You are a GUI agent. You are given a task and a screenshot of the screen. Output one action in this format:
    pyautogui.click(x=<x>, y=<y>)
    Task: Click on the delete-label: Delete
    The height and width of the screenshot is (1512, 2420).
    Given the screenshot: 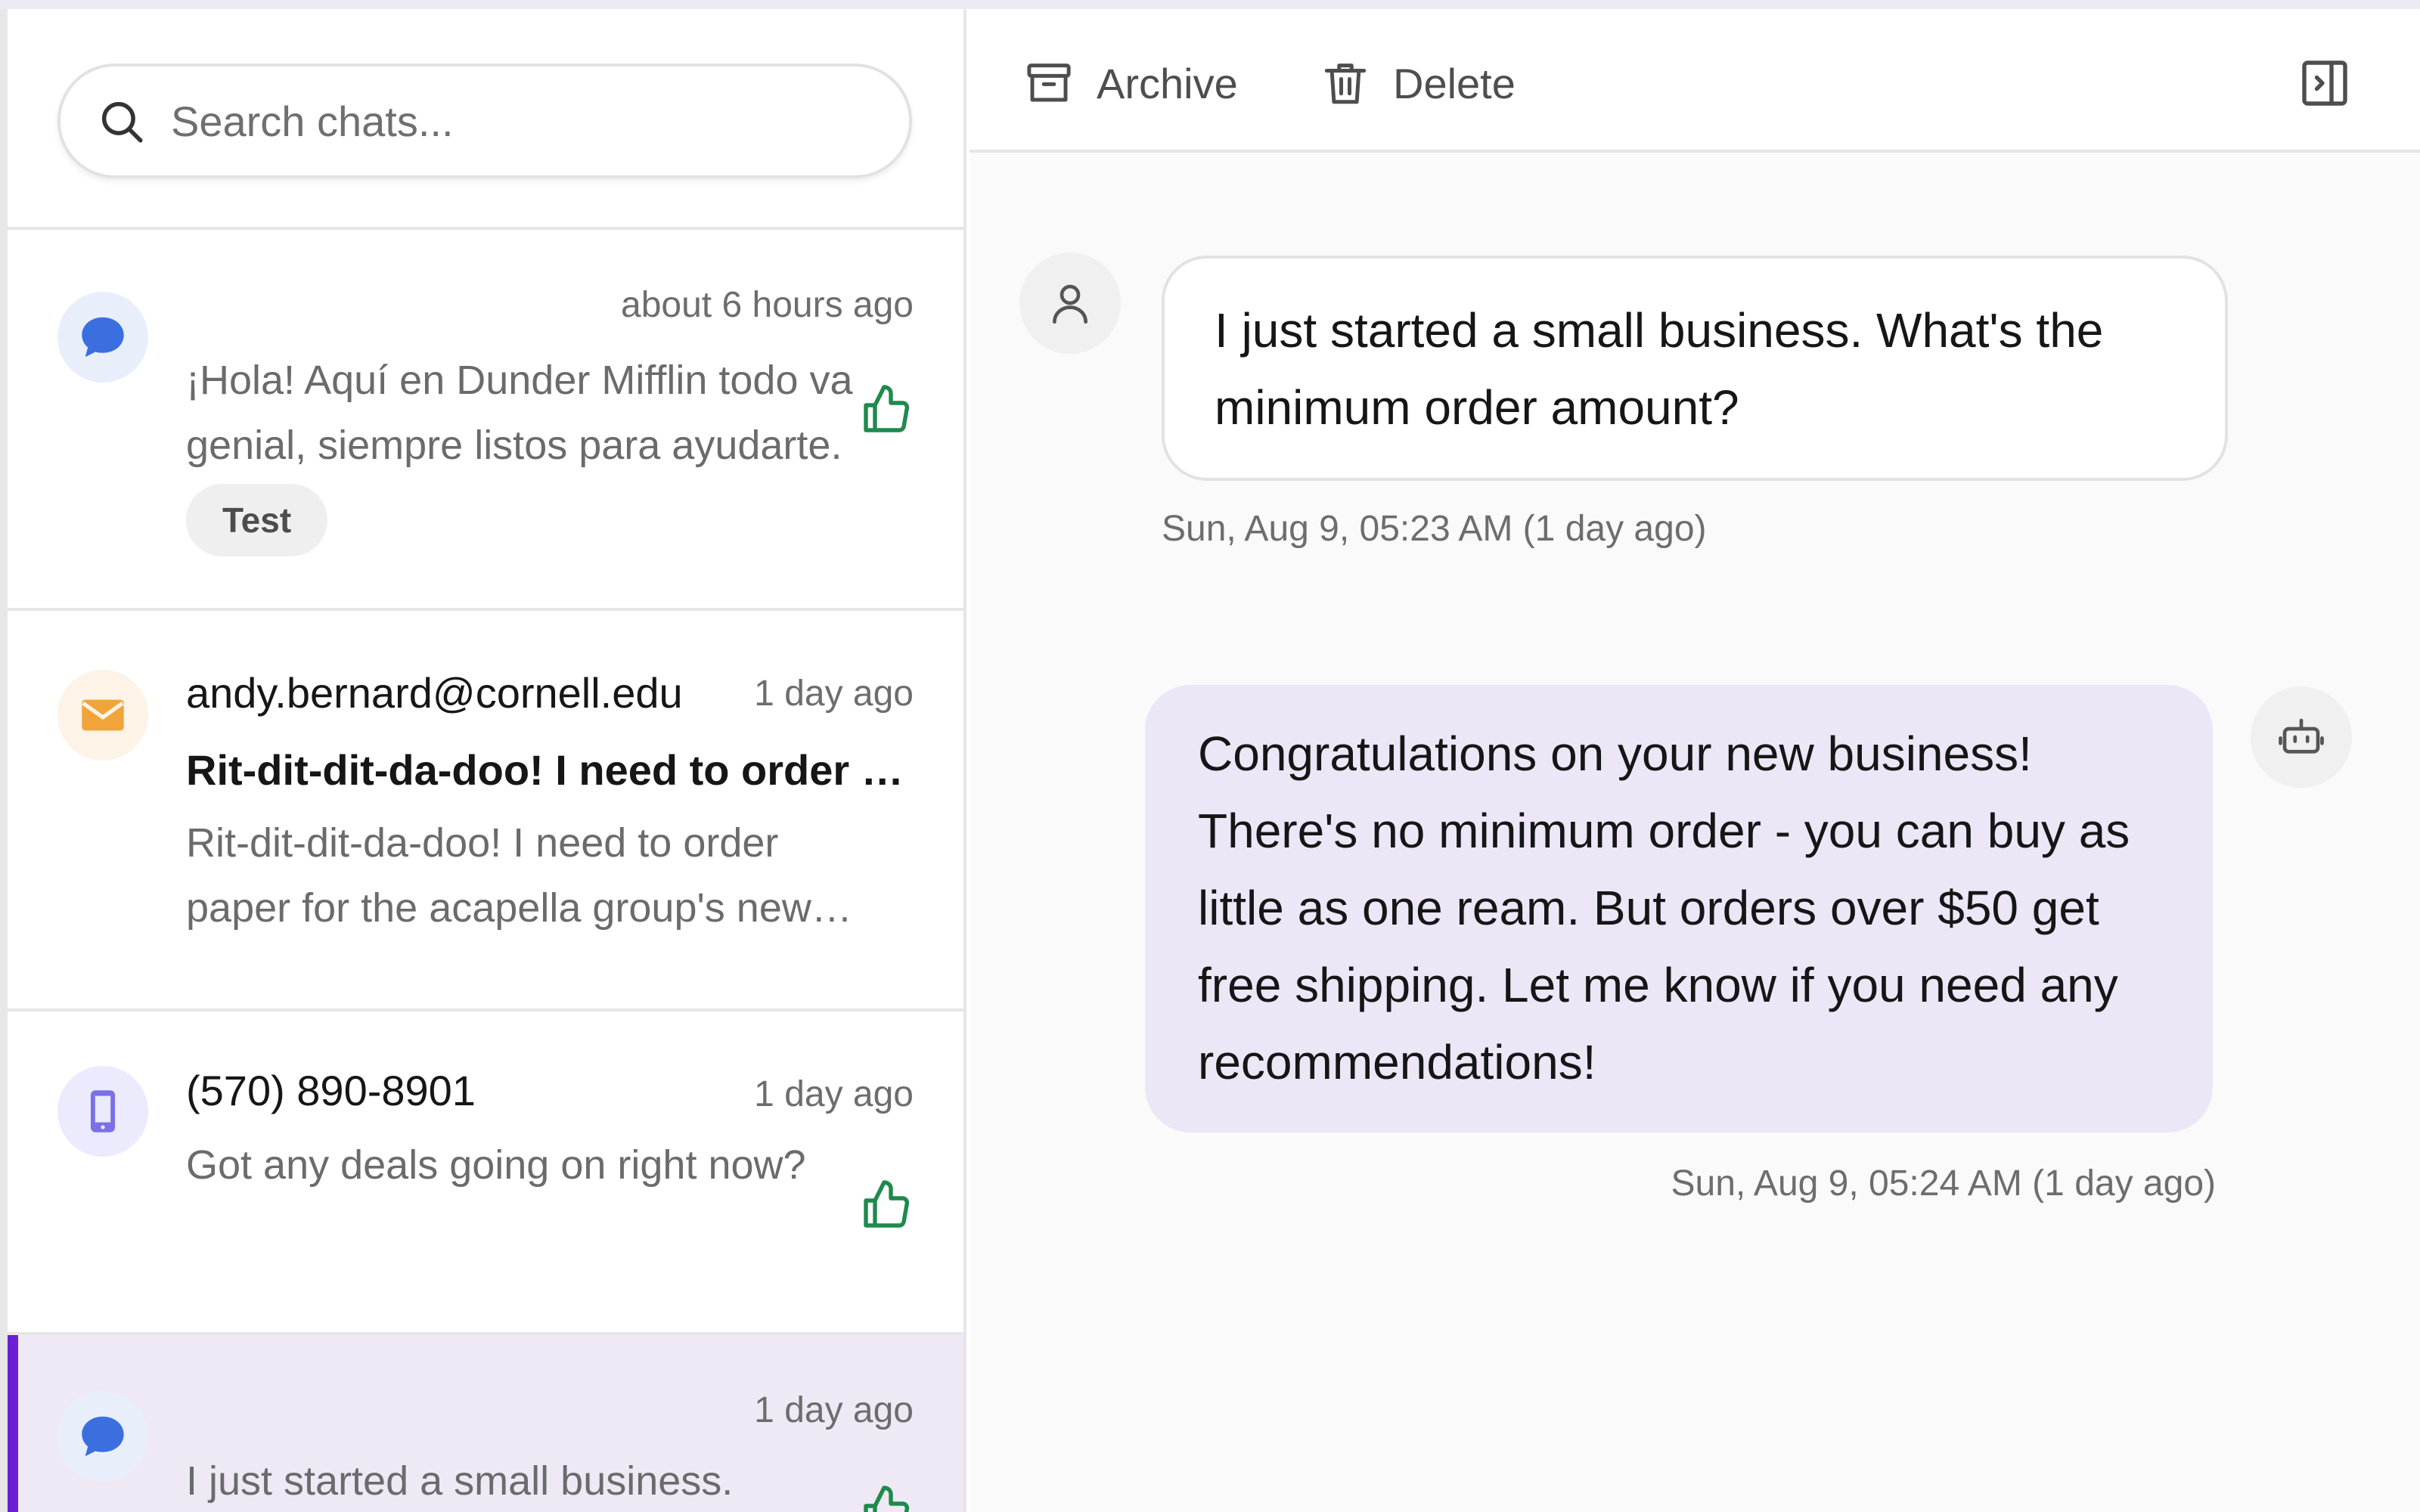 What is the action you would take?
    pyautogui.click(x=1454, y=83)
    